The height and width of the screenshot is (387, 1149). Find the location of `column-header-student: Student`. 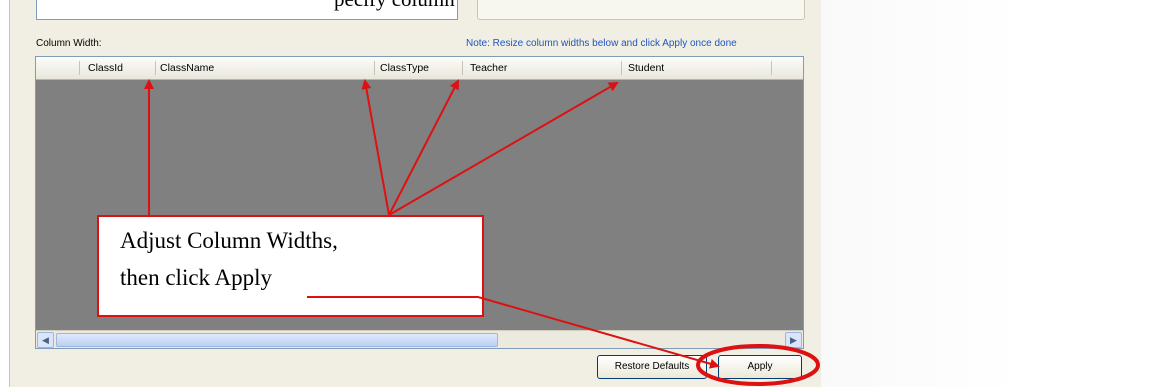

column-header-student: Student is located at coordinates (699, 68).